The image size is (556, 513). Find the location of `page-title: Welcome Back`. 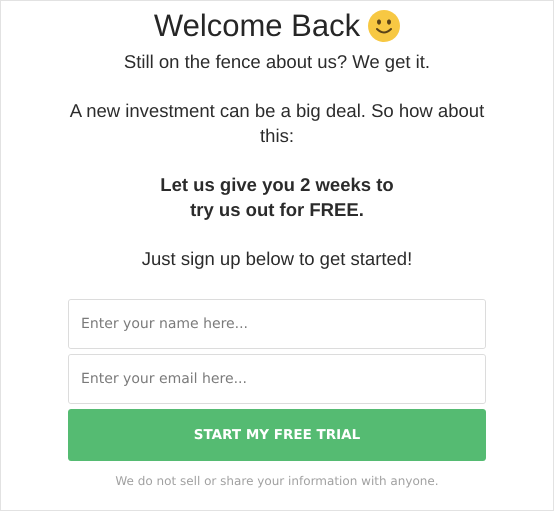

page-title: Welcome Back is located at coordinates (257, 26).